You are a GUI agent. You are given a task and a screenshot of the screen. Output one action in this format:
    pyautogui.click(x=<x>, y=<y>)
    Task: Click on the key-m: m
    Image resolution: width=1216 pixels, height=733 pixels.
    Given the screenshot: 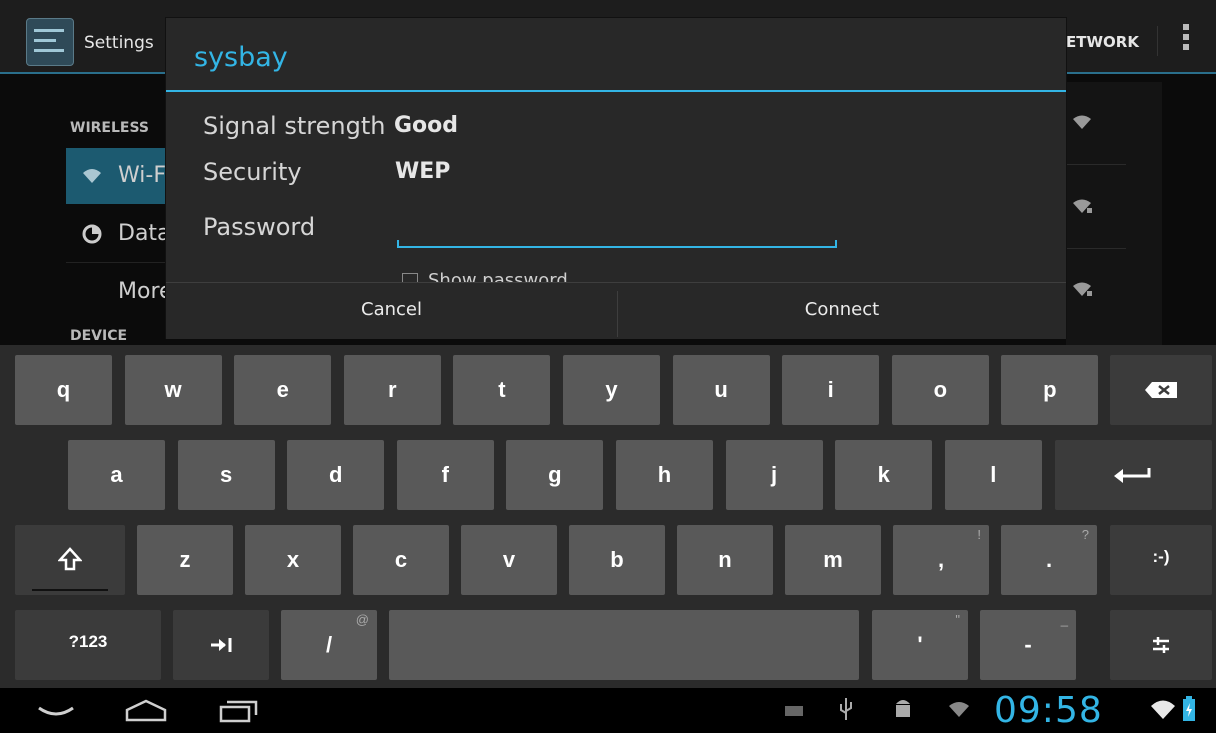 What is the action you would take?
    pyautogui.click(x=833, y=560)
    